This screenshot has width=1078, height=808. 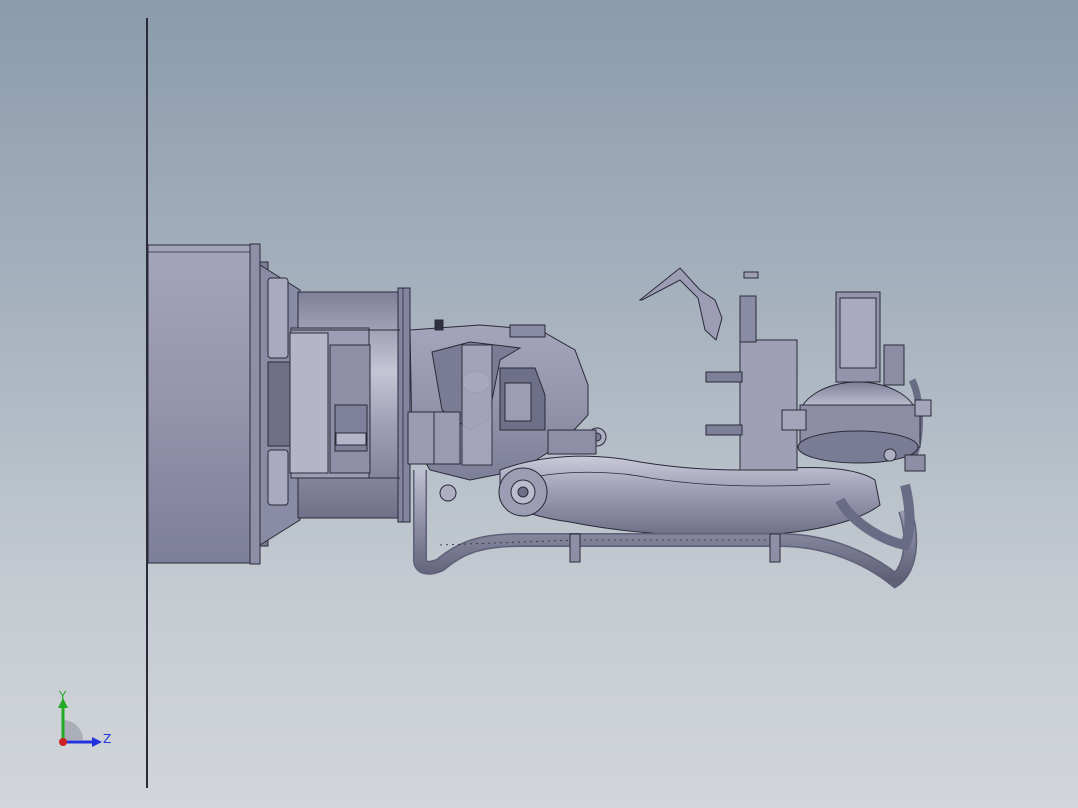 What do you see at coordinates (208, 404) in the screenshot?
I see `robot-base` at bounding box center [208, 404].